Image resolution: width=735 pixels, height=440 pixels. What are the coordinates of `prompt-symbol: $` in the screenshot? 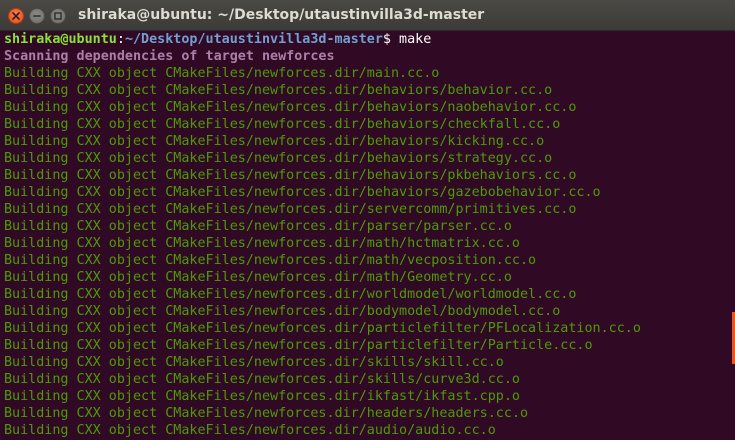 It's located at (391, 39).